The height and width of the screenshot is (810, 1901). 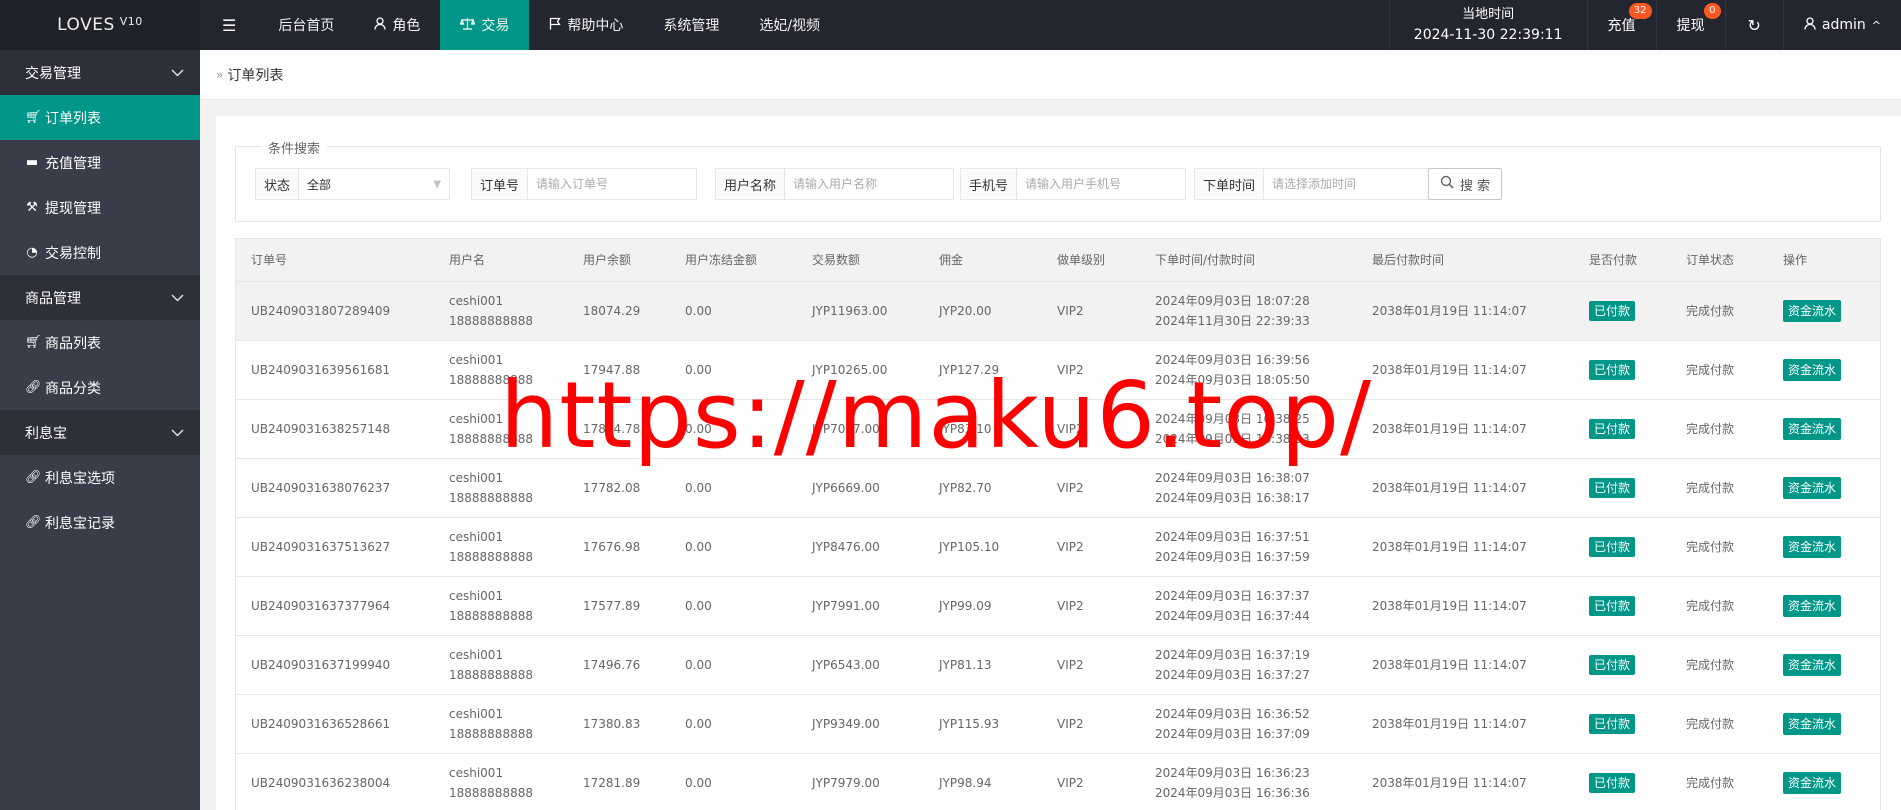 I want to click on time-filter: 下单时间, so click(x=1314, y=184).